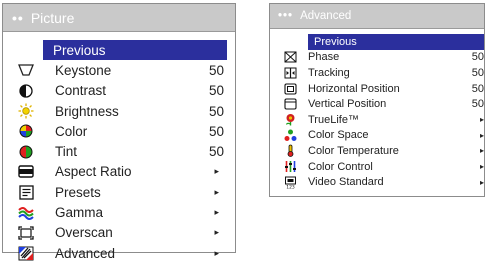 The width and height of the screenshot is (487, 263). I want to click on menu-item-label: Tint, so click(66, 152).